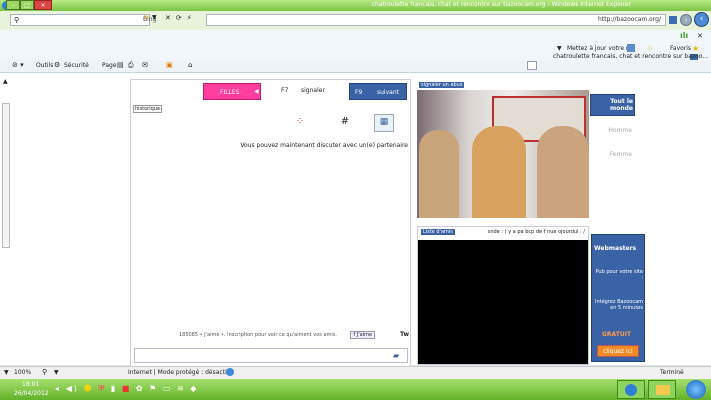 Image resolution: width=711 pixels, height=400 pixels. Describe the element at coordinates (388, 92) in the screenshot. I see `suivant-label: suivant` at that location.